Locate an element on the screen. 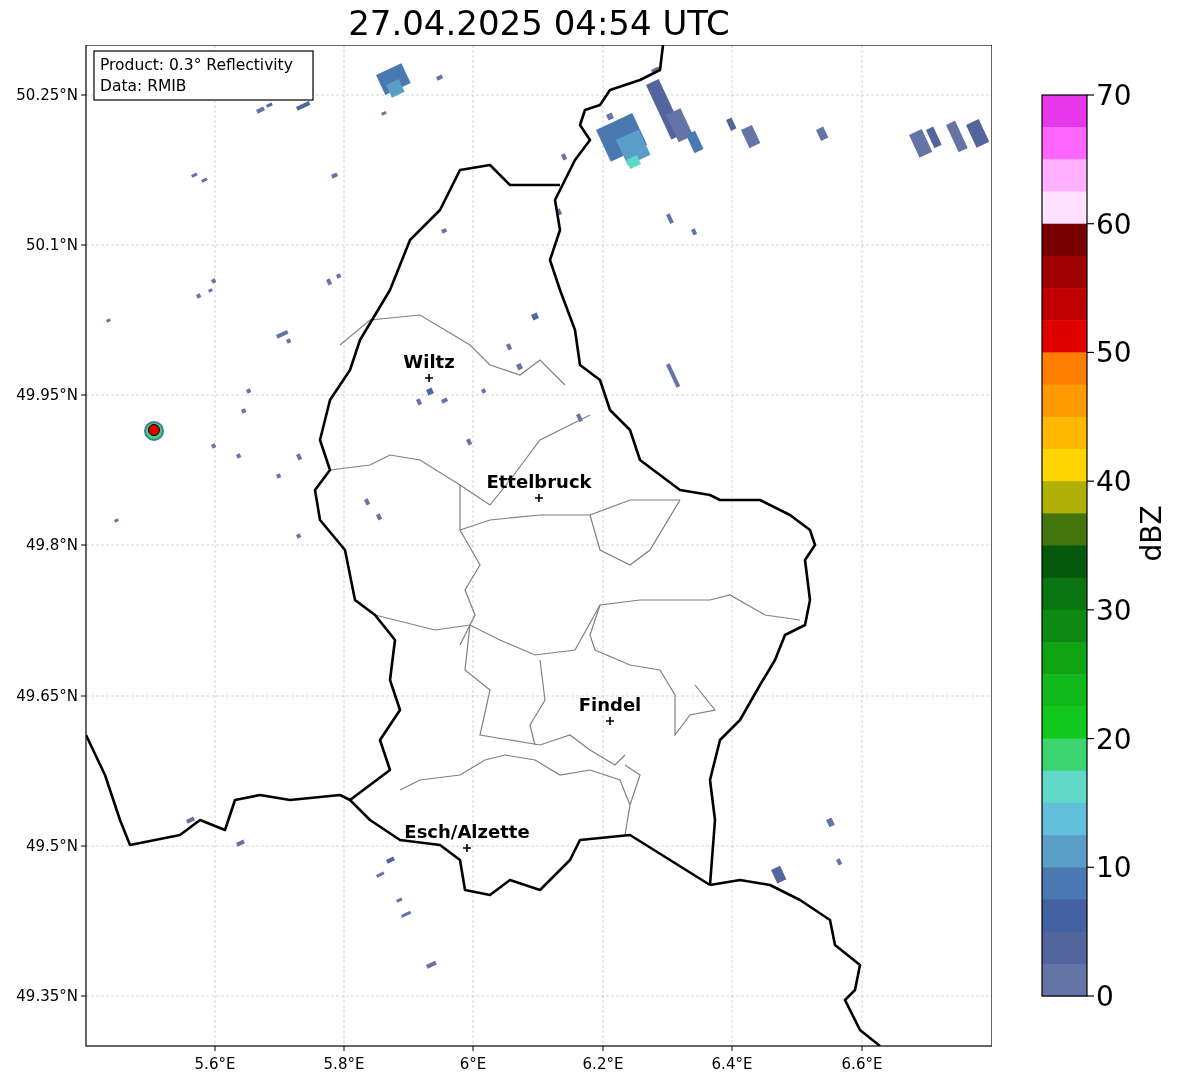  y-tick-label: 49.65°N is located at coordinates (47, 696).